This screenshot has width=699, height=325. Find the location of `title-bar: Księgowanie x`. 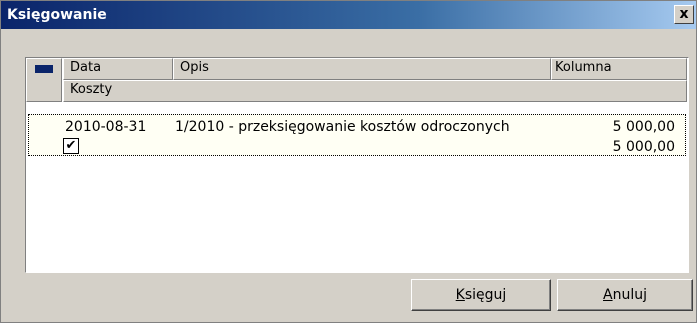

title-bar: Księgowanie x is located at coordinates (348, 15).